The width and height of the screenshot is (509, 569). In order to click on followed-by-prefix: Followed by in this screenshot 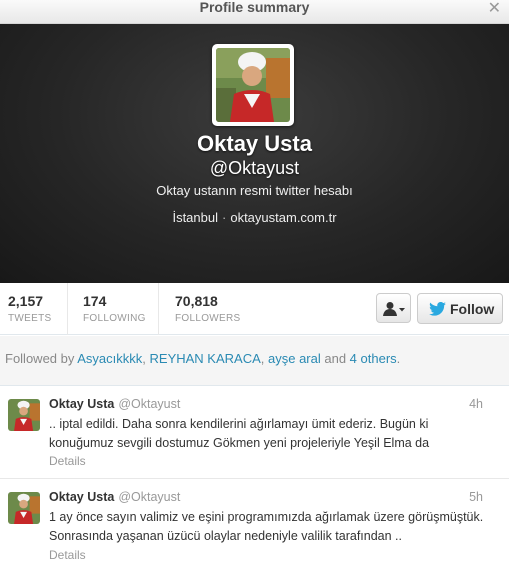, I will do `click(41, 358)`.